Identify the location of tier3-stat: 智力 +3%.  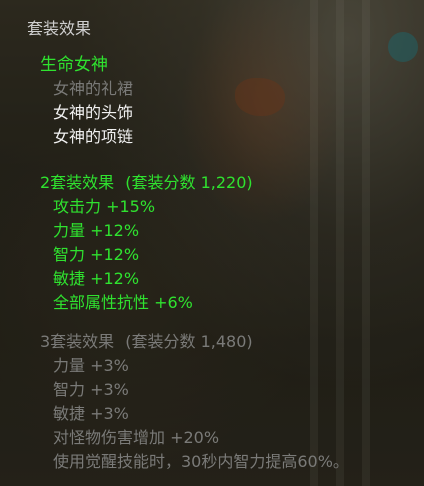
(91, 389).